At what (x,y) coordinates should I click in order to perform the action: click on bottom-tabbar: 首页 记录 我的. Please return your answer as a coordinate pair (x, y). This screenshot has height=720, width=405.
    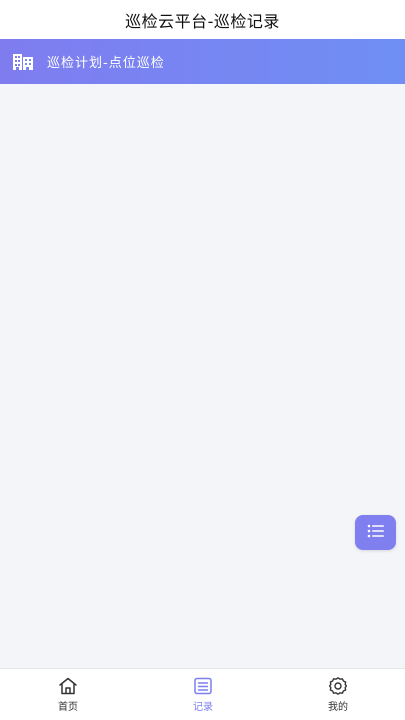
    Looking at the image, I should click on (202, 694).